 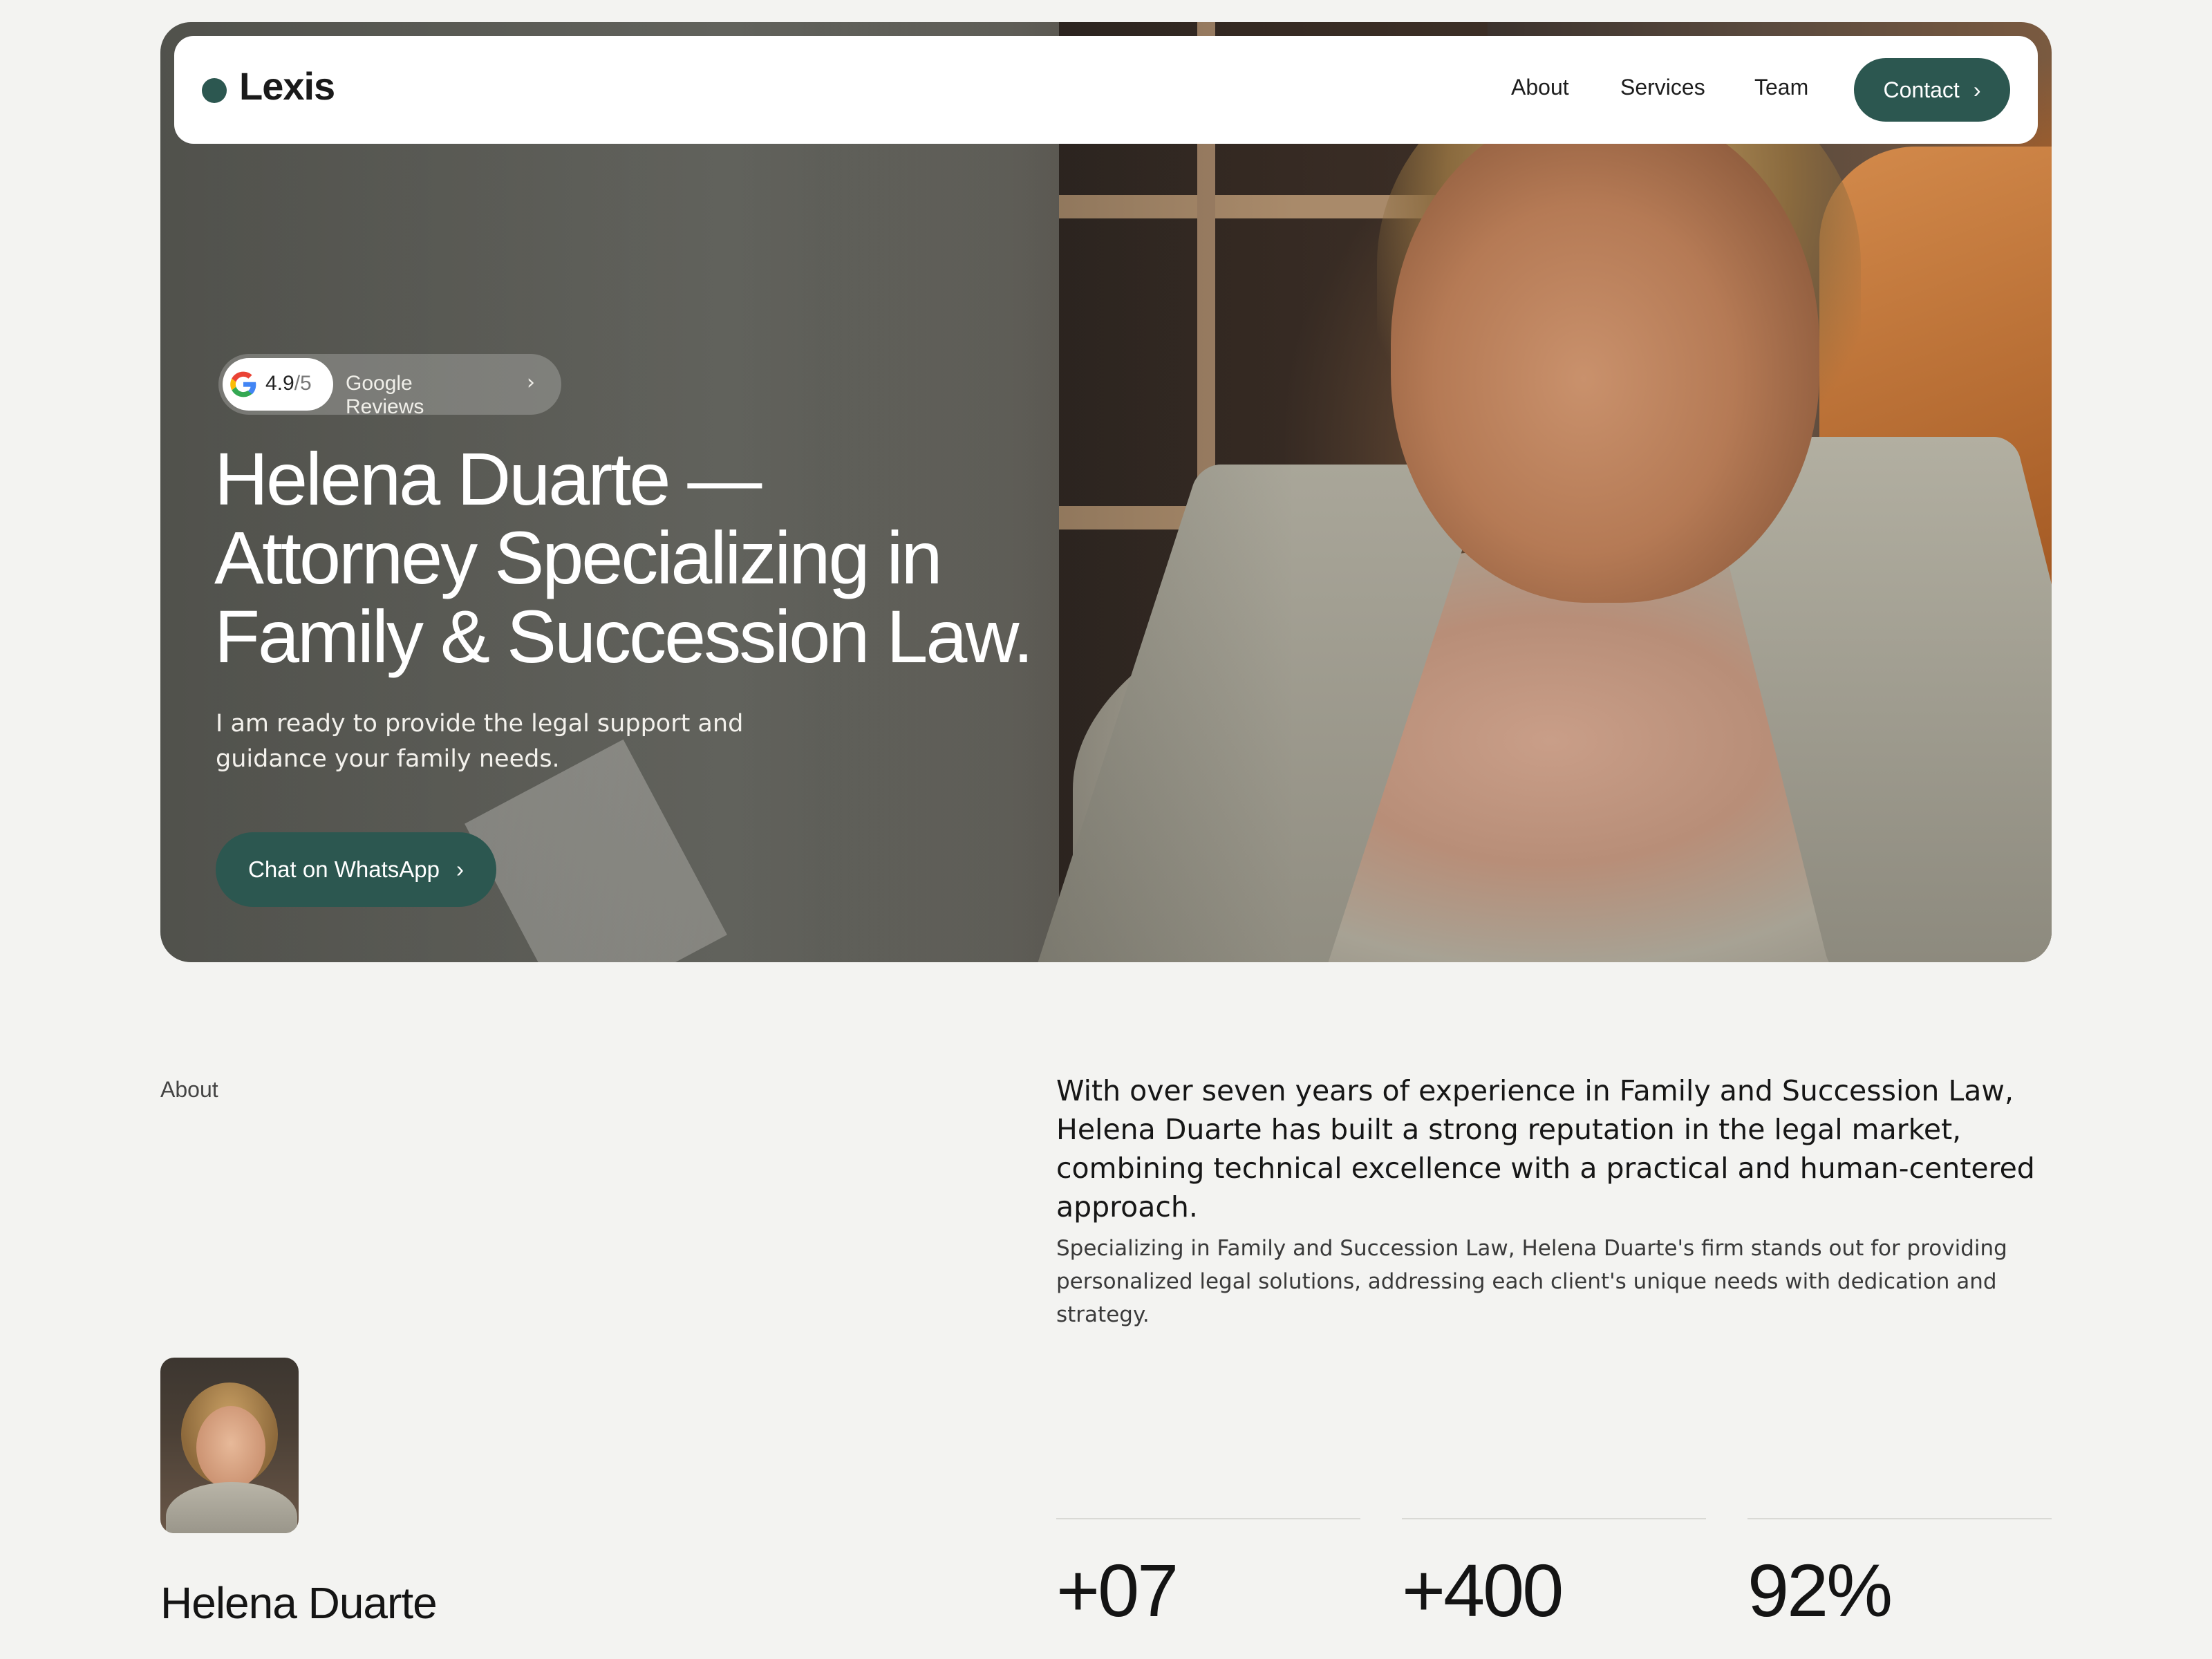 I want to click on rating-value: 4.9/5, so click(x=289, y=384).